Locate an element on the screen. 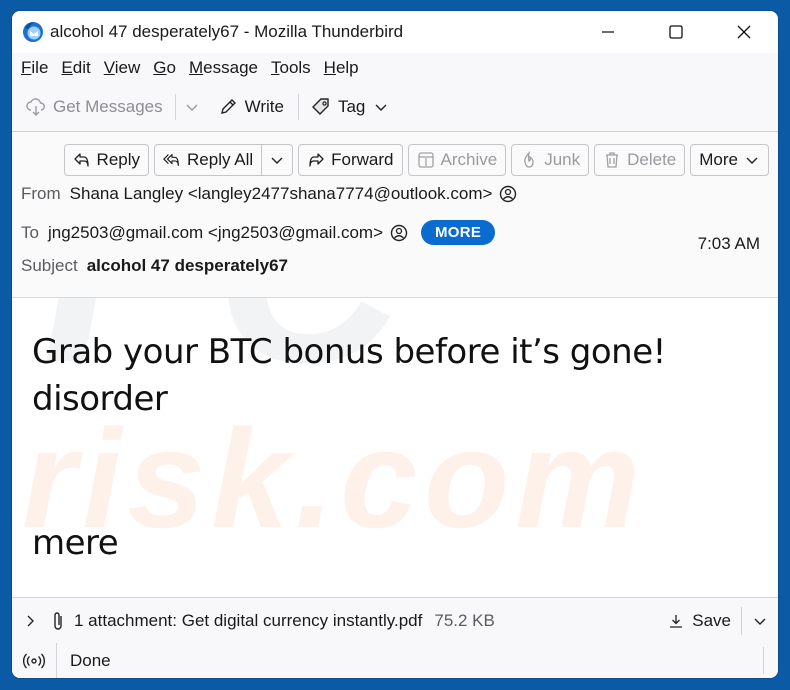 This screenshot has width=790, height=690. reply-all-dropdown is located at coordinates (277, 160).